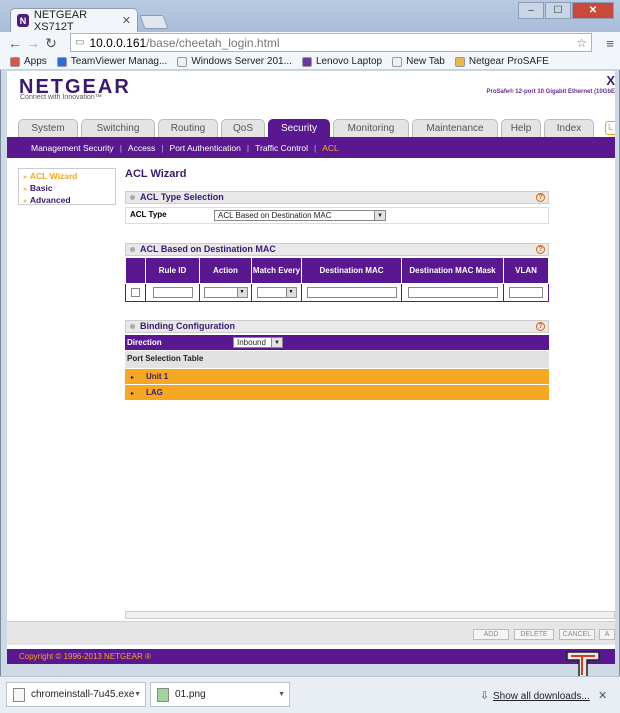 Image resolution: width=620 pixels, height=713 pixels. Describe the element at coordinates (148, 214) in the screenshot. I see `acl-type-label: ACL Type` at that location.